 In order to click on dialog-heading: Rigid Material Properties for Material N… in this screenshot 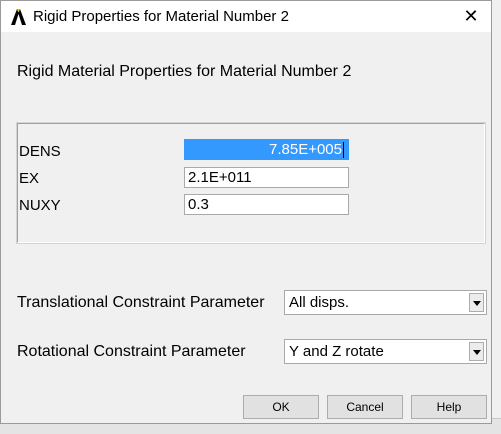, I will do `click(184, 71)`.